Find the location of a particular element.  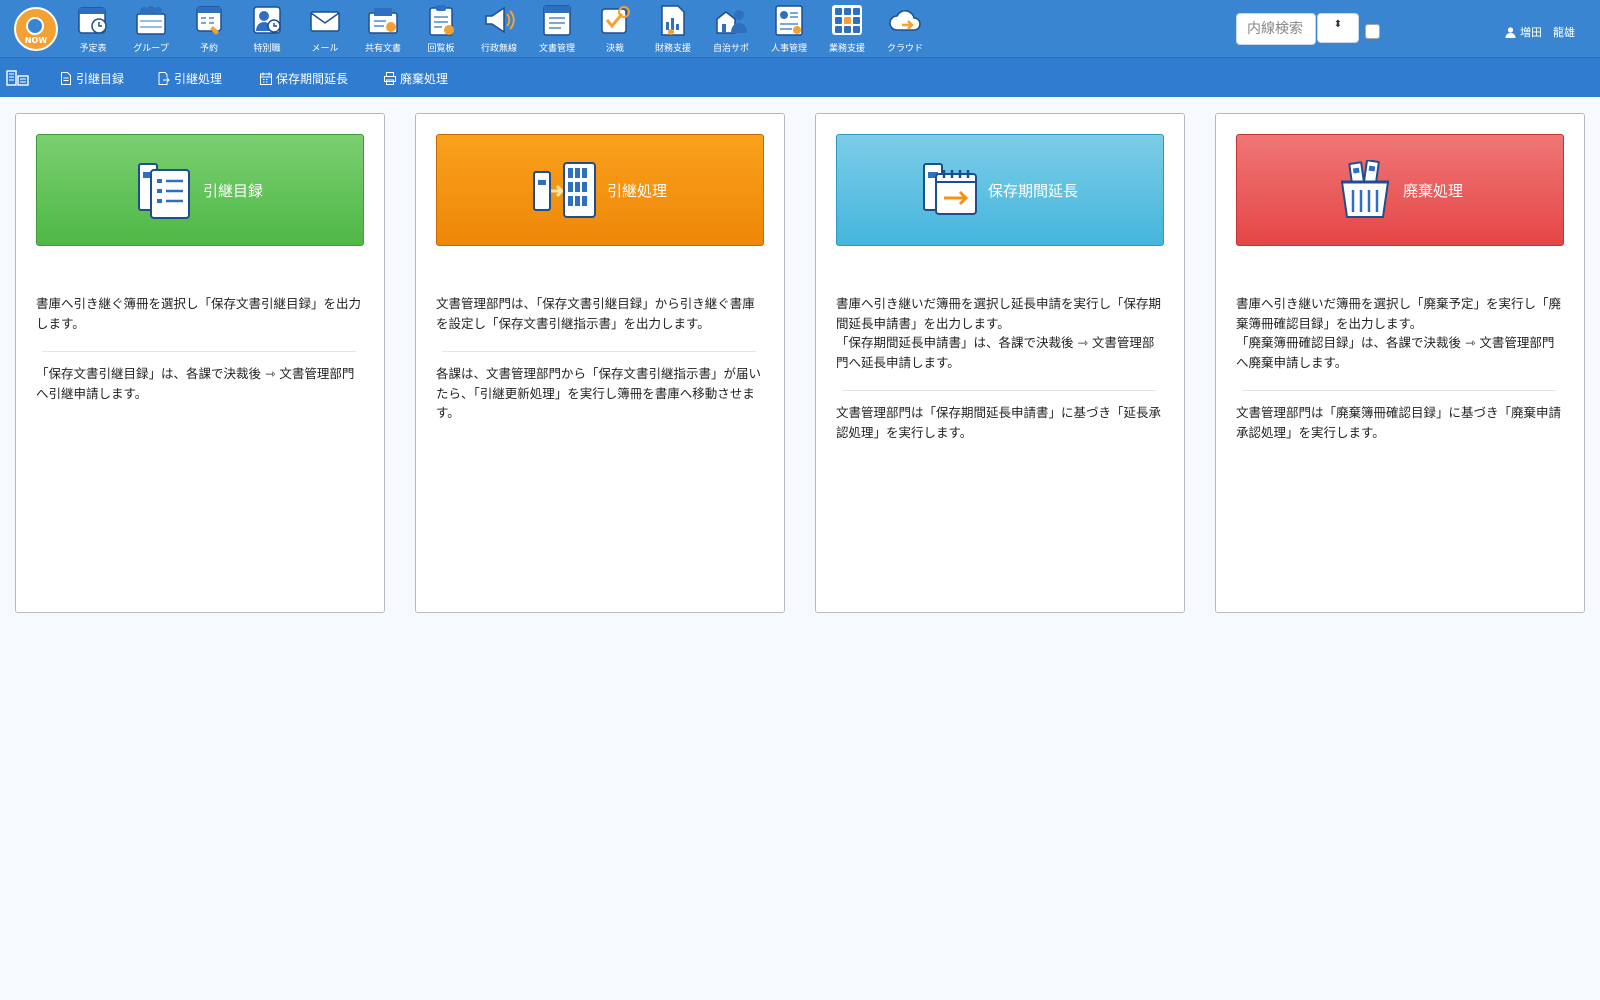

app-label: 予約 is located at coordinates (208, 49).